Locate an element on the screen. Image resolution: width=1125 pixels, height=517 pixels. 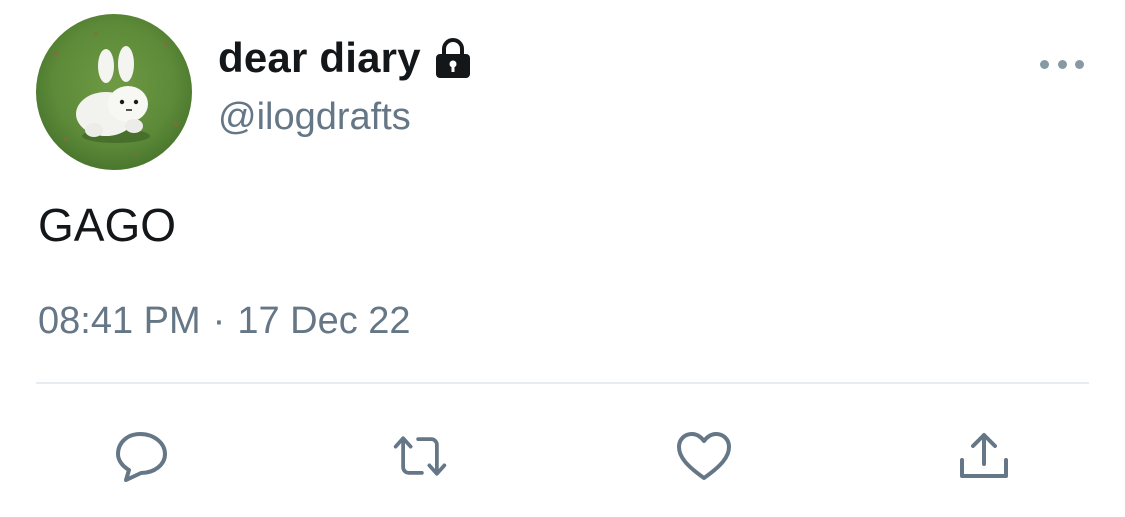
avatar is located at coordinates (114, 92).